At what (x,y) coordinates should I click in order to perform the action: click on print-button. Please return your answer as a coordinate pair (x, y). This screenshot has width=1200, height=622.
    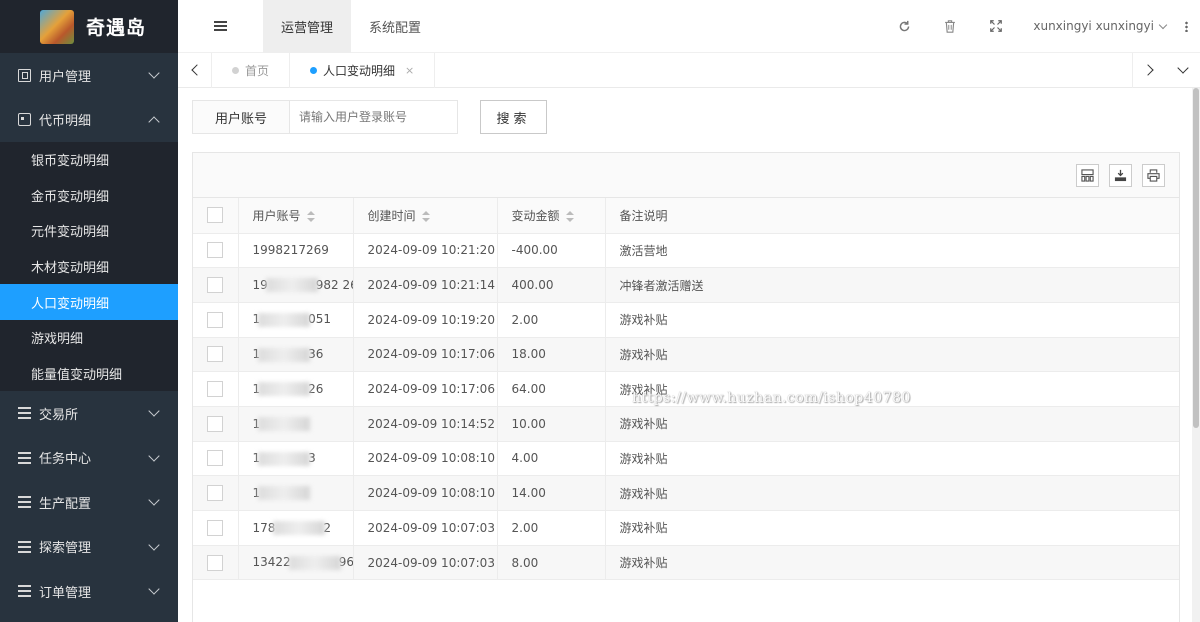
    Looking at the image, I should click on (1153, 175).